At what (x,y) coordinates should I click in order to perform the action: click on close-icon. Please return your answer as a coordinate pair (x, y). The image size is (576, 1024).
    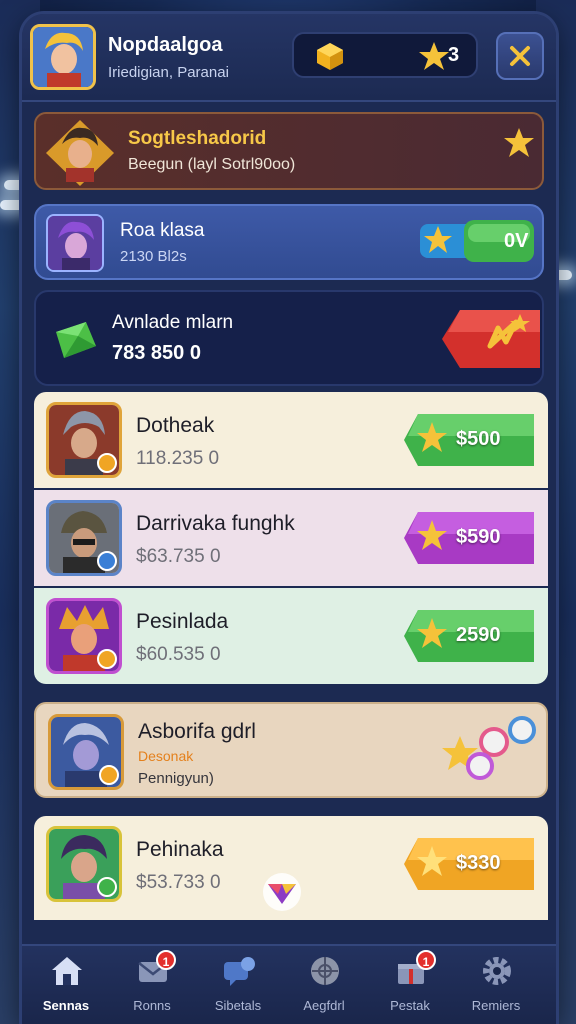
    Looking at the image, I should click on (520, 56).